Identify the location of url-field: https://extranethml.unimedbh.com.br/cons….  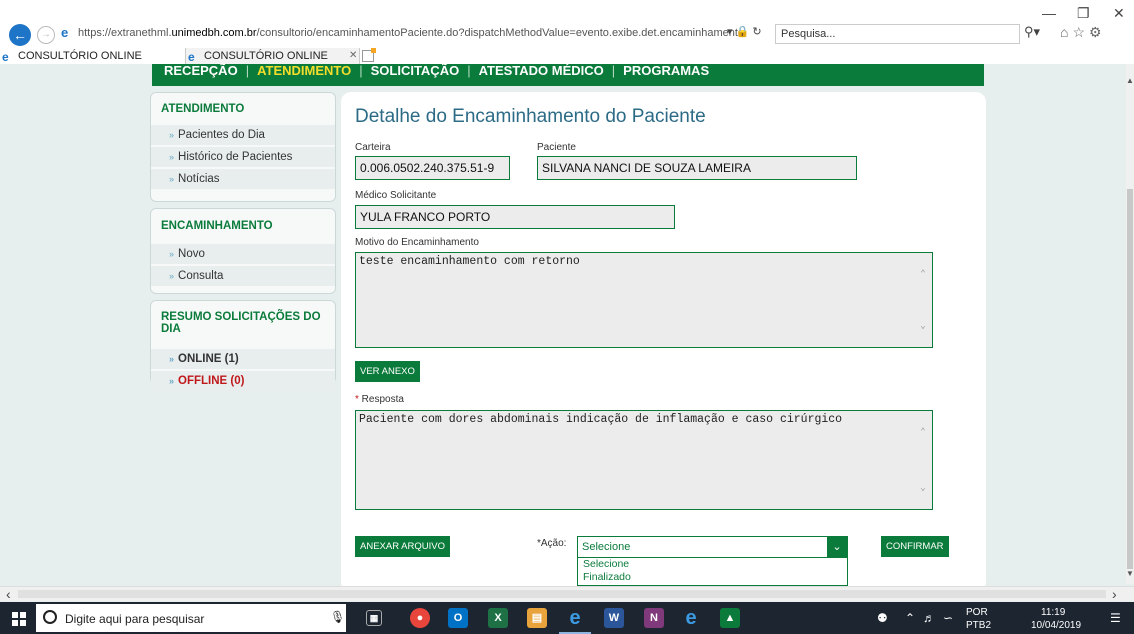
(411, 33).